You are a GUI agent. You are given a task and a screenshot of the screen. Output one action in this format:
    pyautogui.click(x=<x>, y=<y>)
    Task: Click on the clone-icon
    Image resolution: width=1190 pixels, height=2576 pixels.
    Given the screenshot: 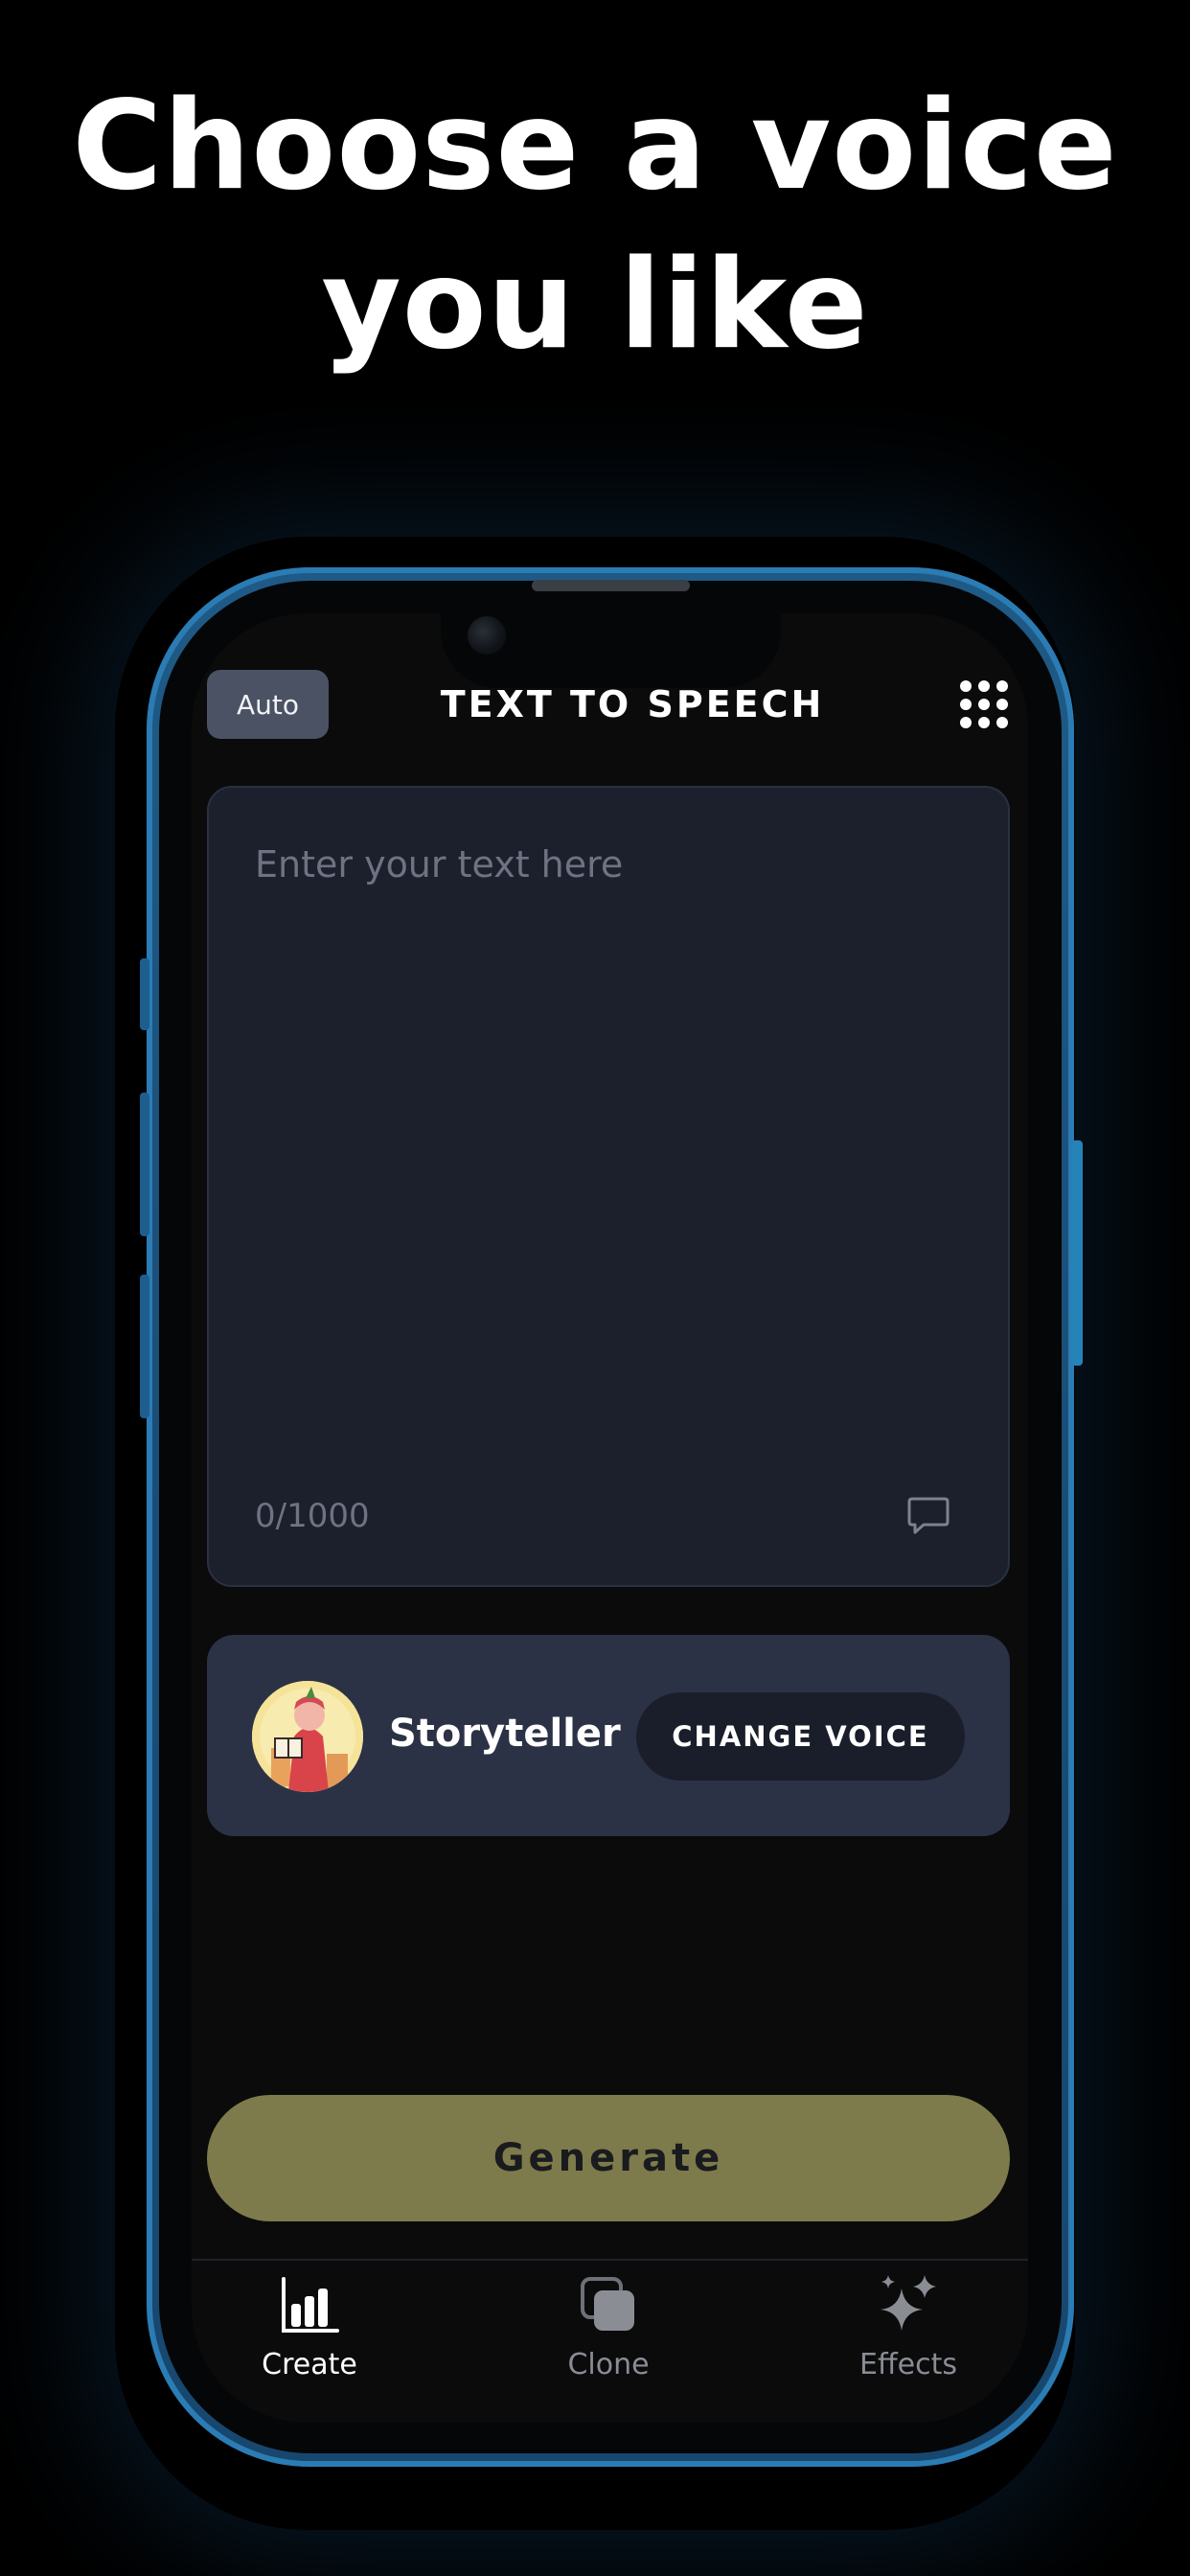 What is the action you would take?
    pyautogui.click(x=608, y=2304)
    